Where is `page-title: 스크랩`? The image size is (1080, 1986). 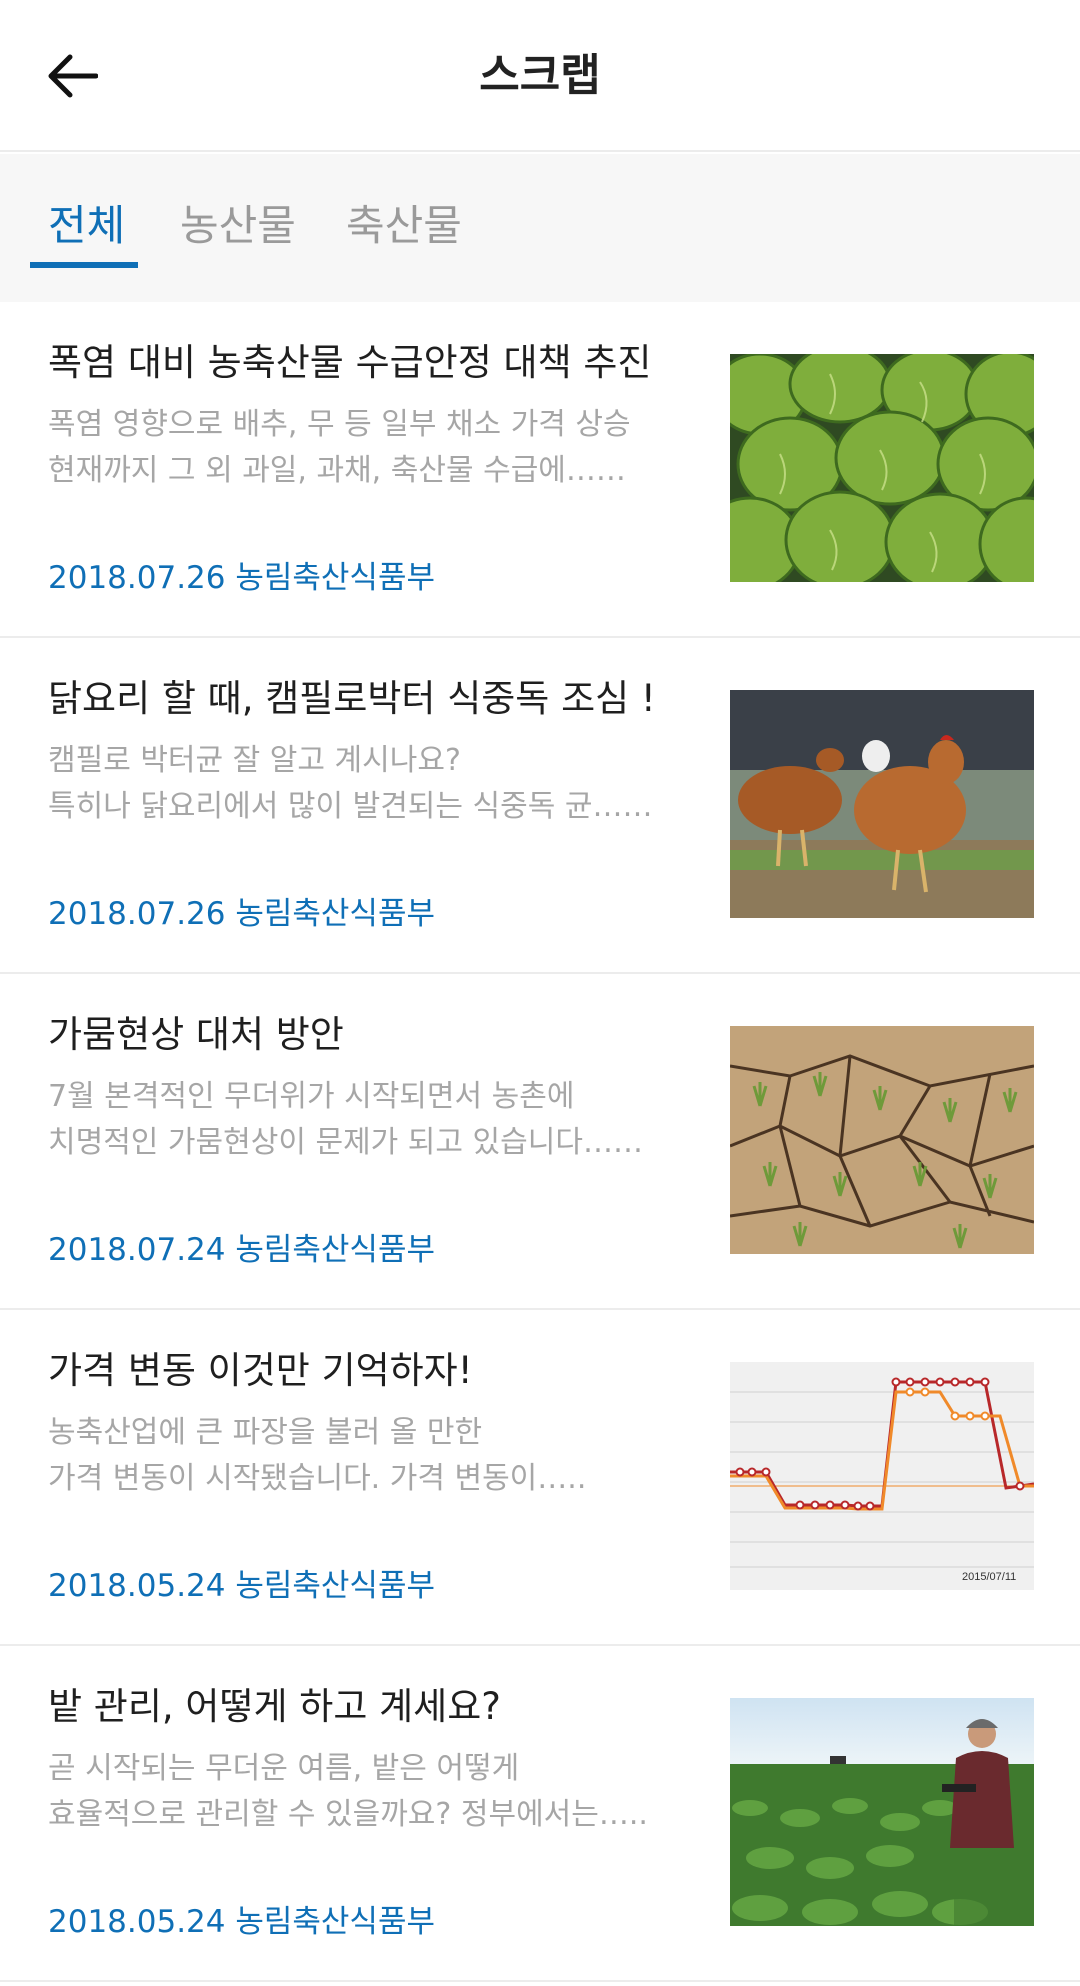
page-title: 스크랩 is located at coordinates (540, 75).